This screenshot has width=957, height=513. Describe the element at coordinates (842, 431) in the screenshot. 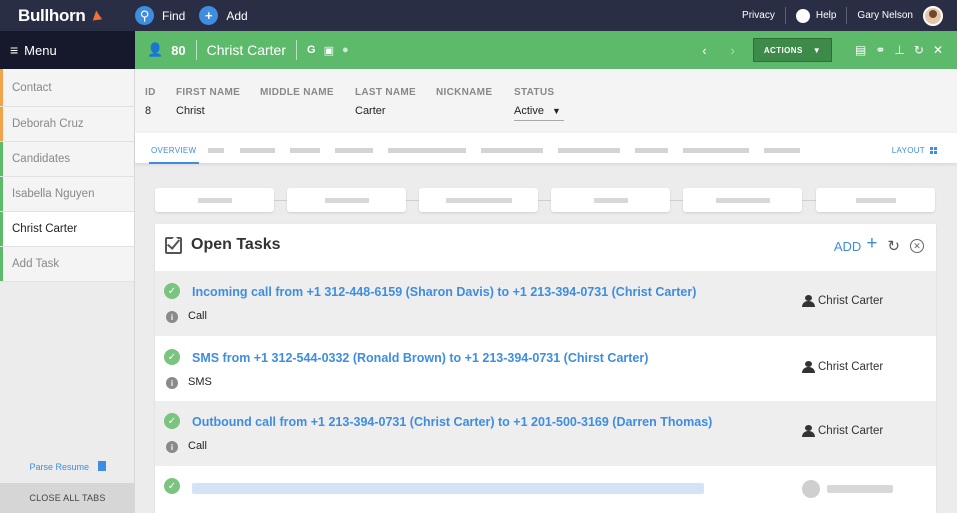

I see `task-owner: Christ Carter` at that location.